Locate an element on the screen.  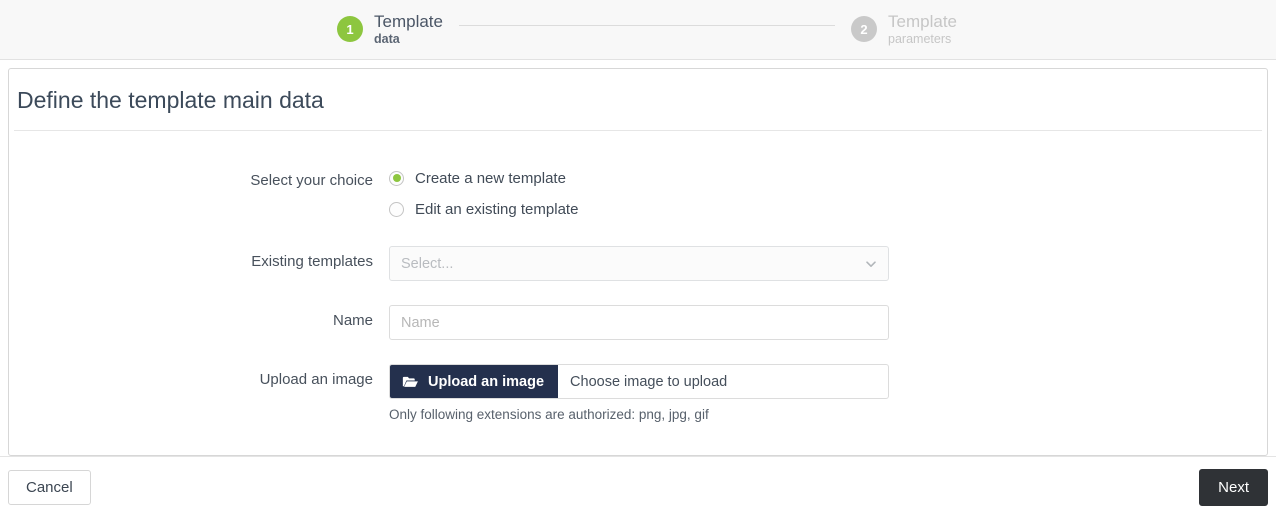
existing-templates-label: Existing templates is located at coordinates (312, 261).